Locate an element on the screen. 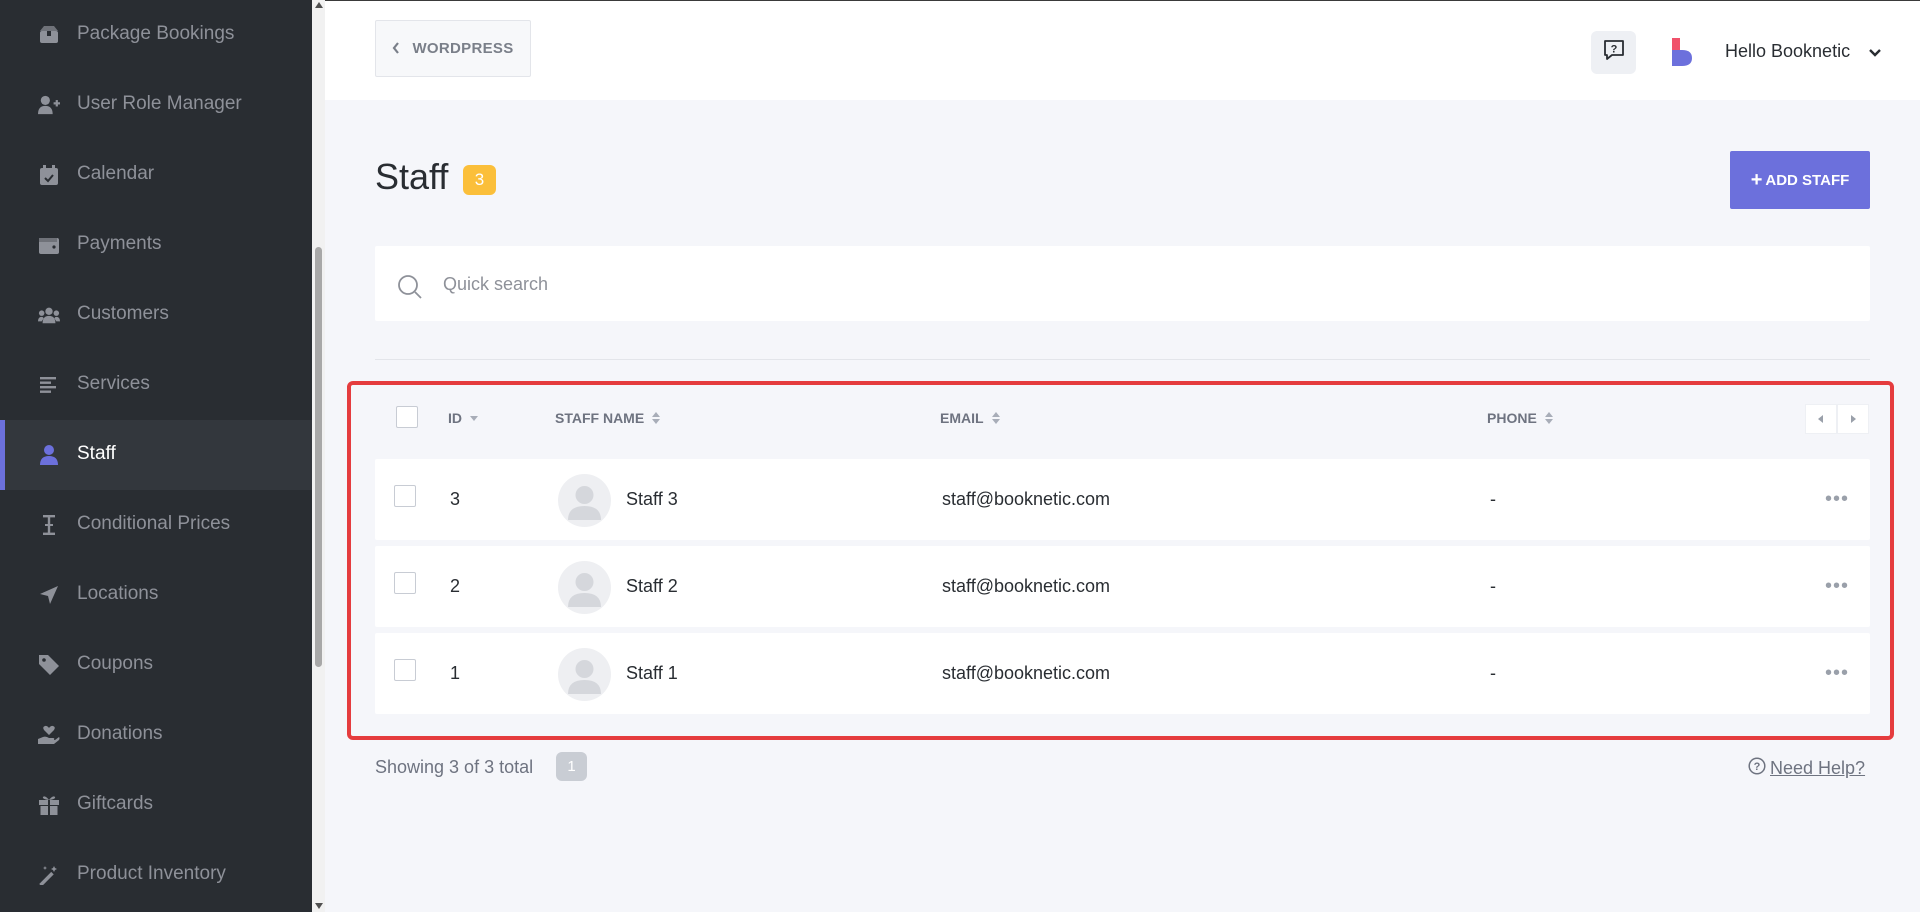 The width and height of the screenshot is (1920, 912). magic-wand-icon is located at coordinates (49, 875).